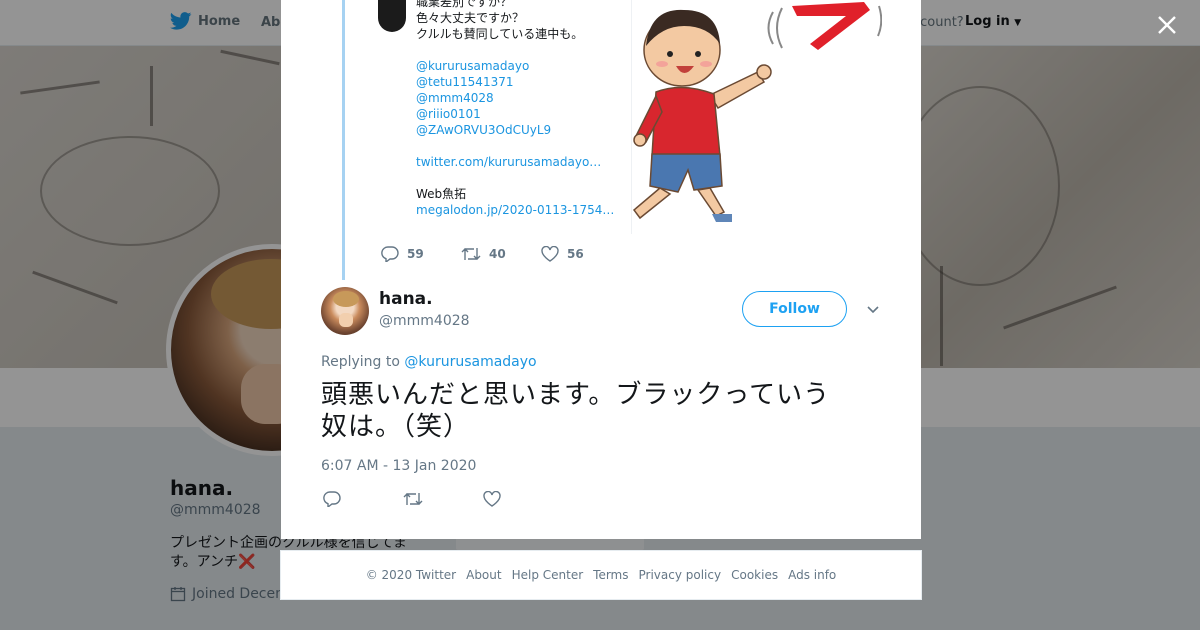  Describe the element at coordinates (483, 575) in the screenshot. I see `footer-link: About` at that location.